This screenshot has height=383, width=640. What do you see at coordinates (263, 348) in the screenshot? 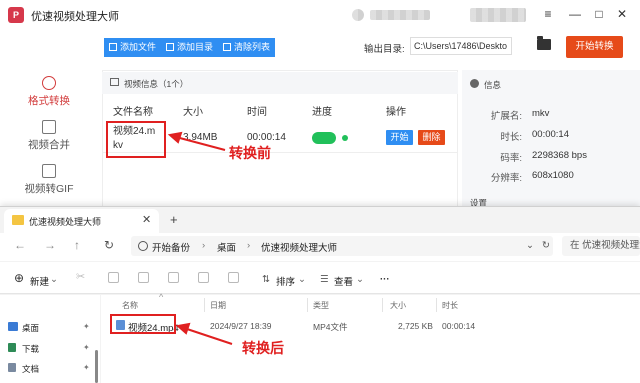
I see `annotation-after: 转换后` at bounding box center [263, 348].